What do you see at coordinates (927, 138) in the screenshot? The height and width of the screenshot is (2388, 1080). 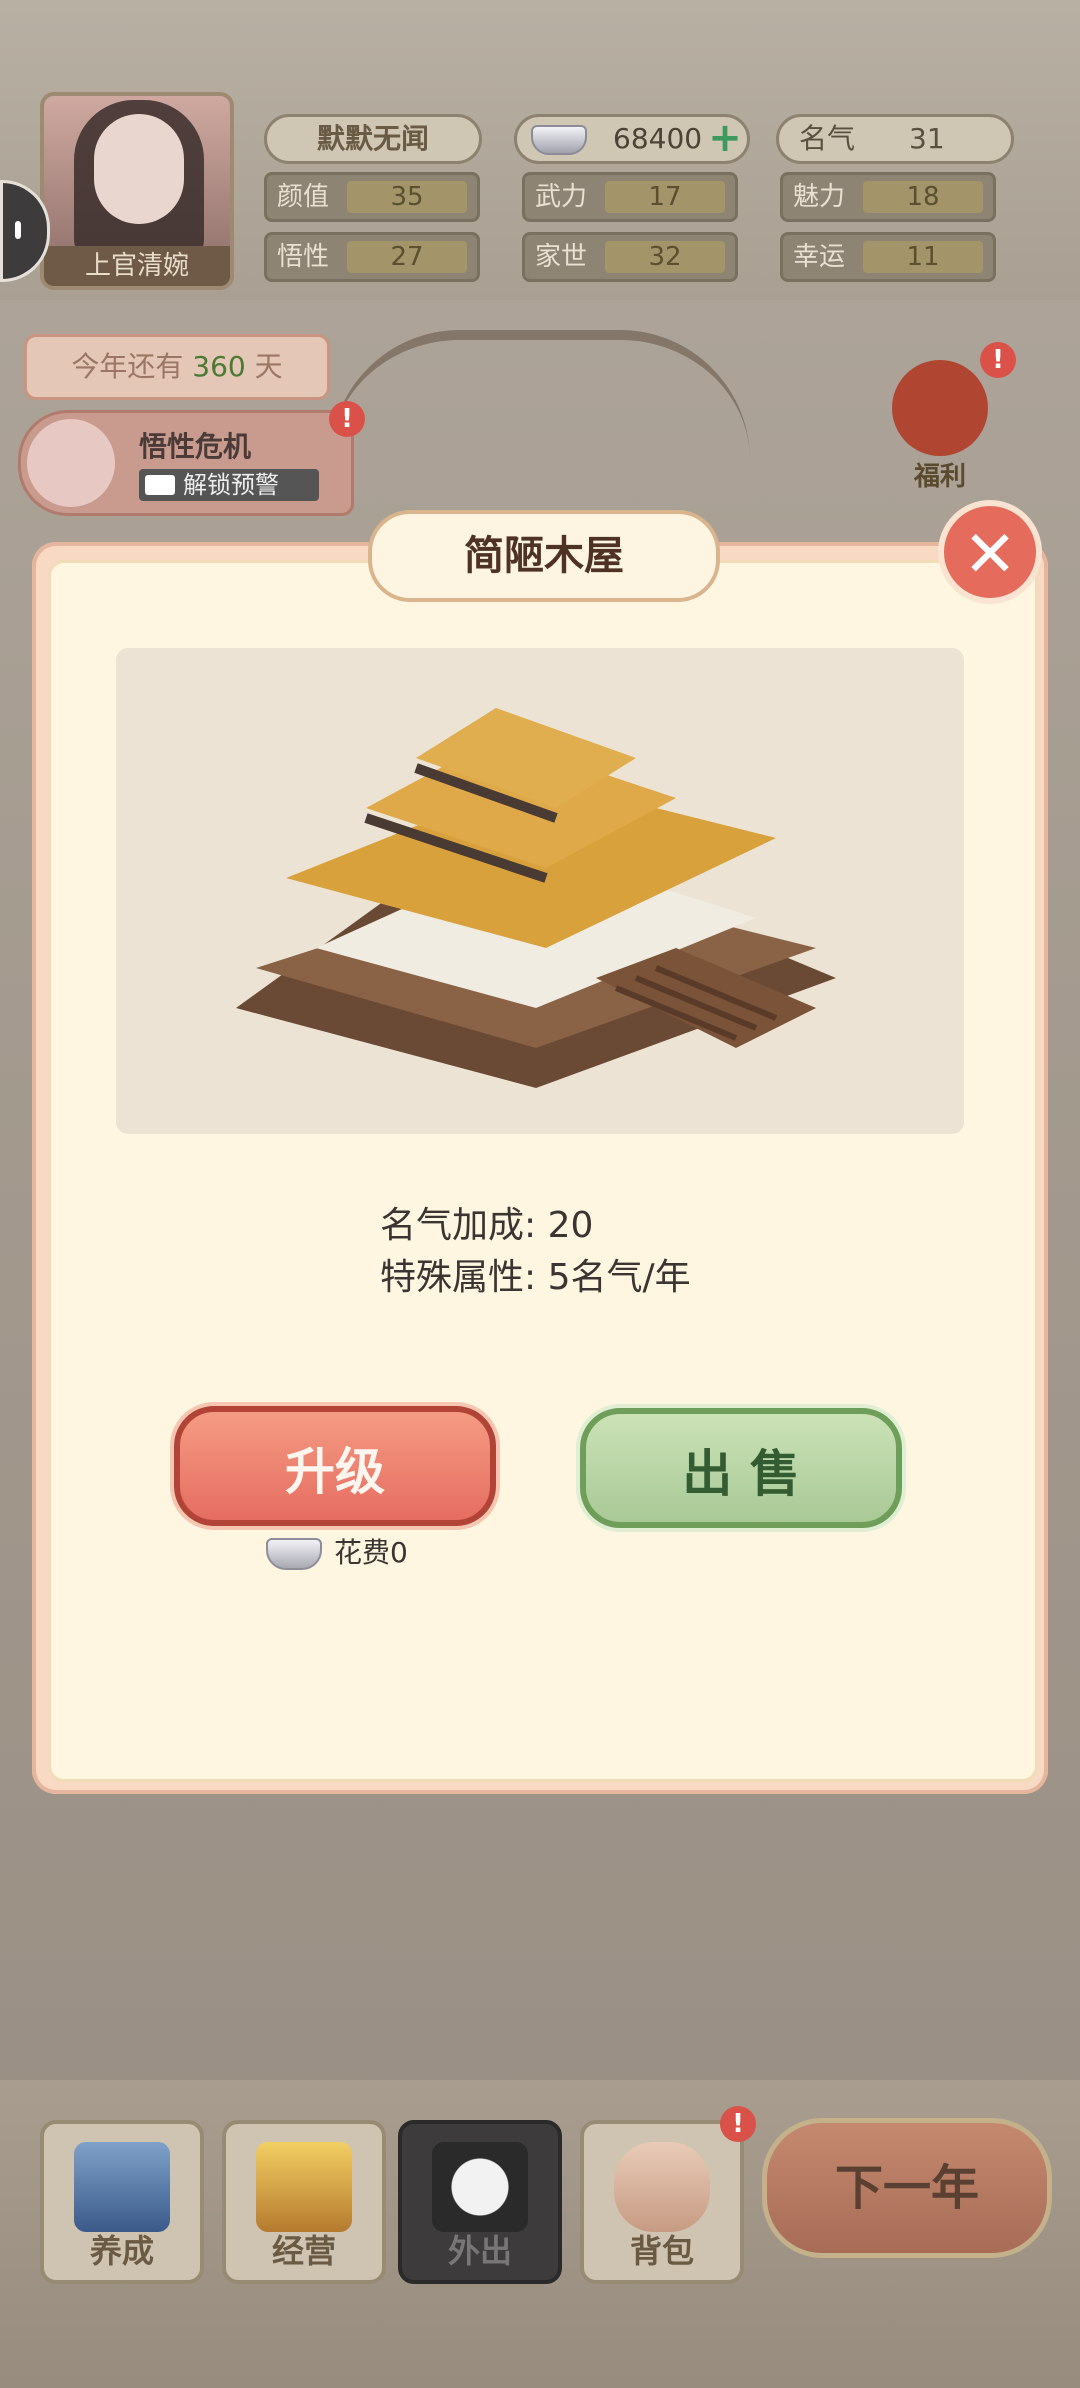 I see `fame-value: 31` at bounding box center [927, 138].